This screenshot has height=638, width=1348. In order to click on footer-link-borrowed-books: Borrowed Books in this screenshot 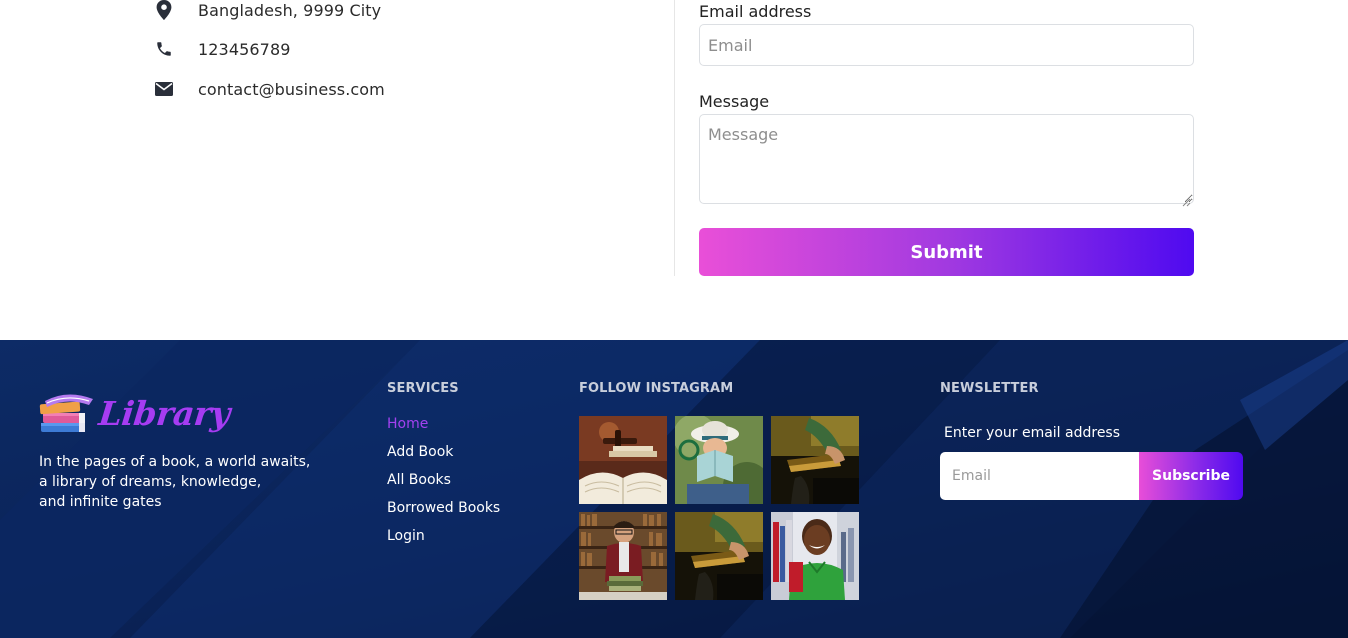, I will do `click(443, 514)`.